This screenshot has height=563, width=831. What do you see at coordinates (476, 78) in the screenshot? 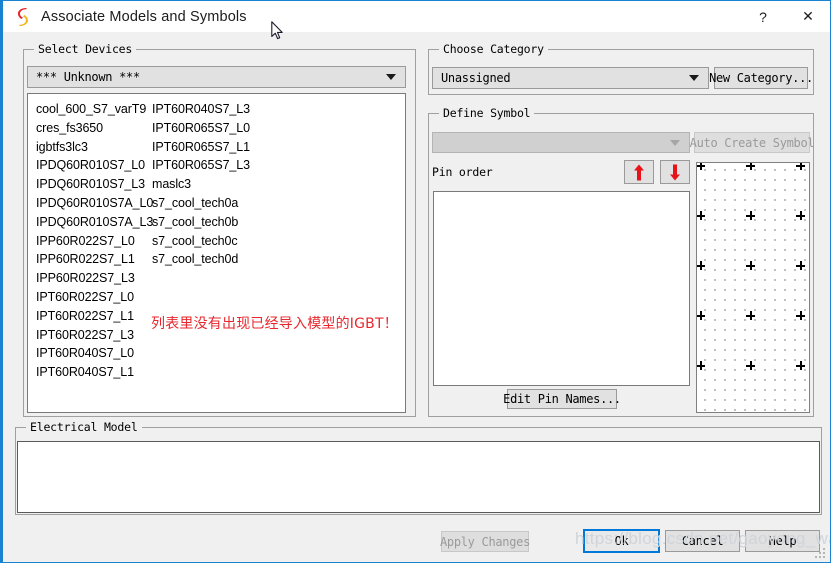
I see `category-combo-value: Unassigned` at bounding box center [476, 78].